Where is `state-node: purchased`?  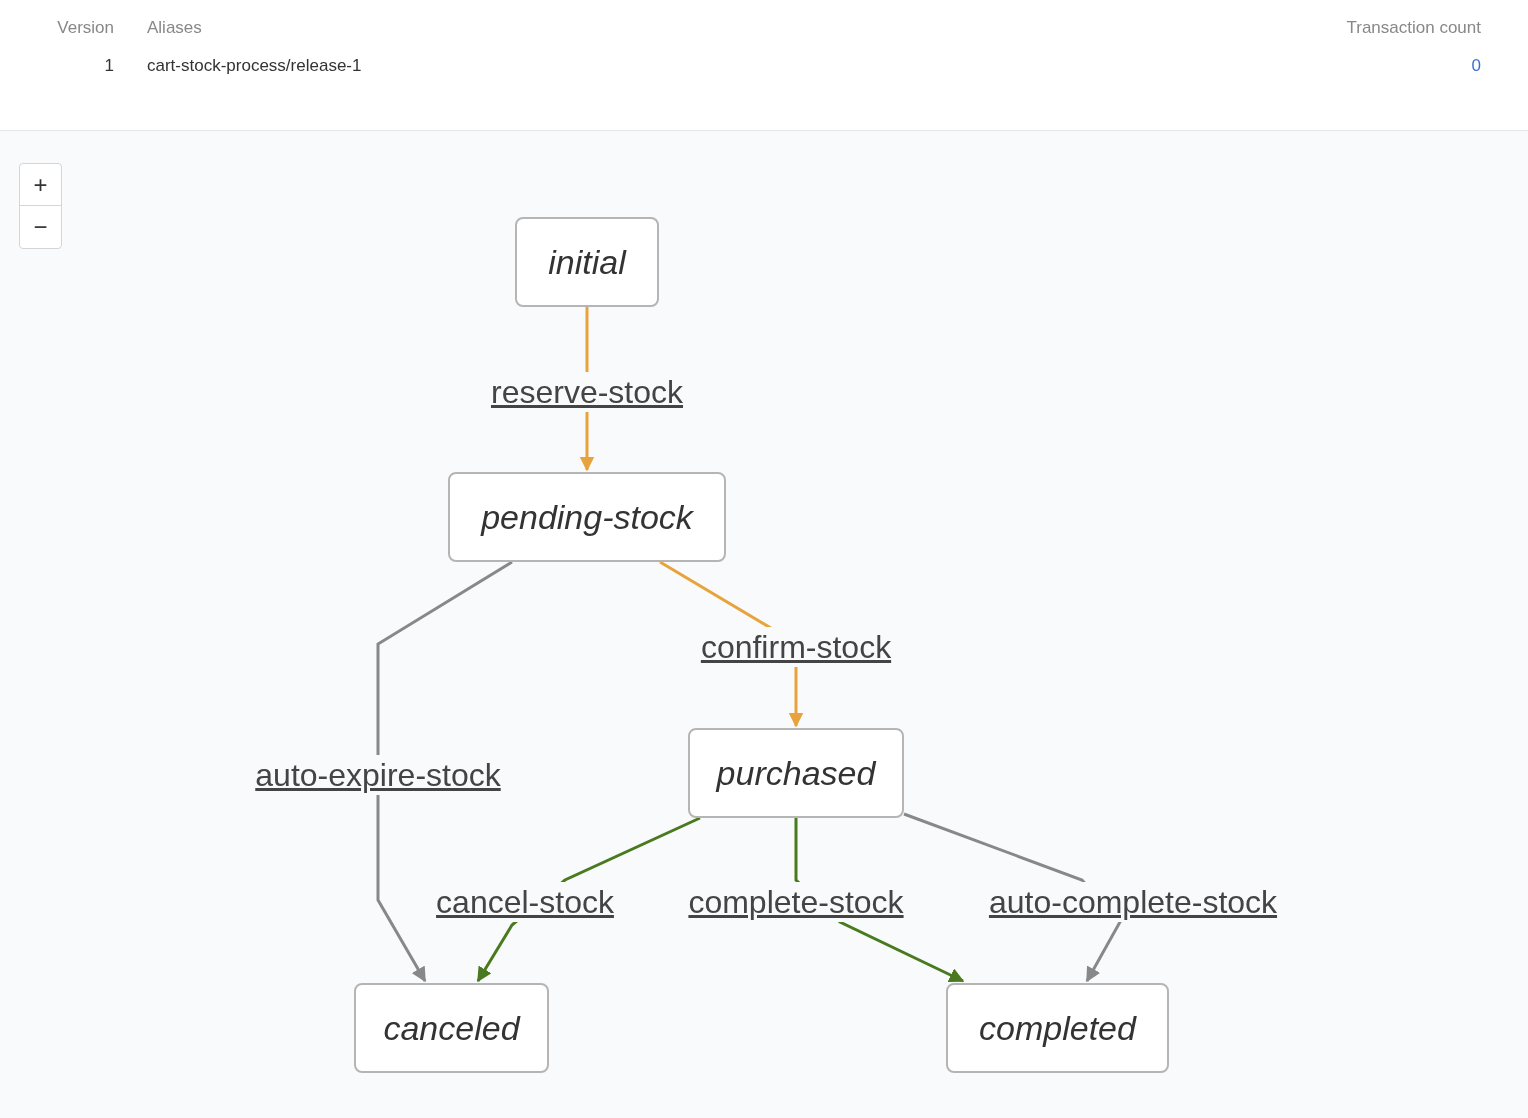
state-node: purchased is located at coordinates (796, 773).